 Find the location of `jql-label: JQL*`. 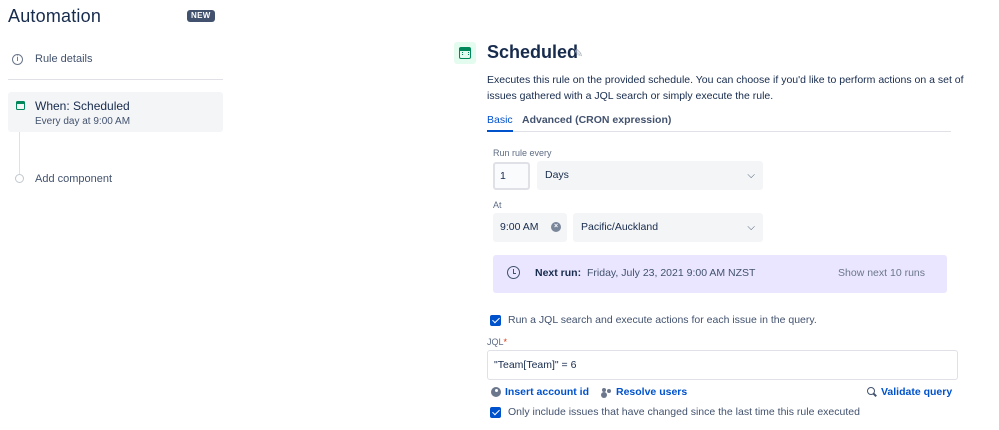

jql-label: JQL* is located at coordinates (497, 342).